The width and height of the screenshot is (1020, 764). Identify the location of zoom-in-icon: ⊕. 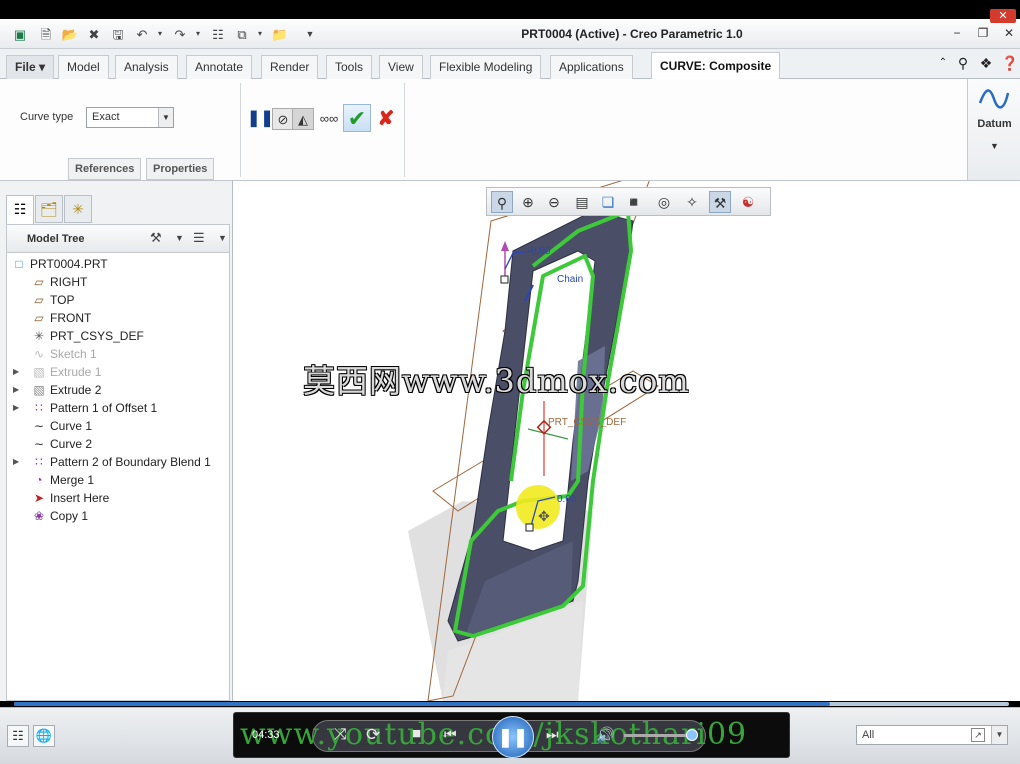
(528, 202).